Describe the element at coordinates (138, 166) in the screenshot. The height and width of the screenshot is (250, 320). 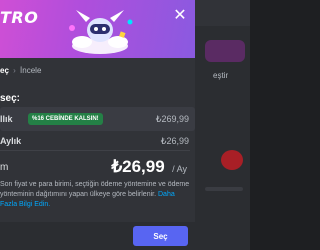
I see `total-amount: ₺26,99` at that location.